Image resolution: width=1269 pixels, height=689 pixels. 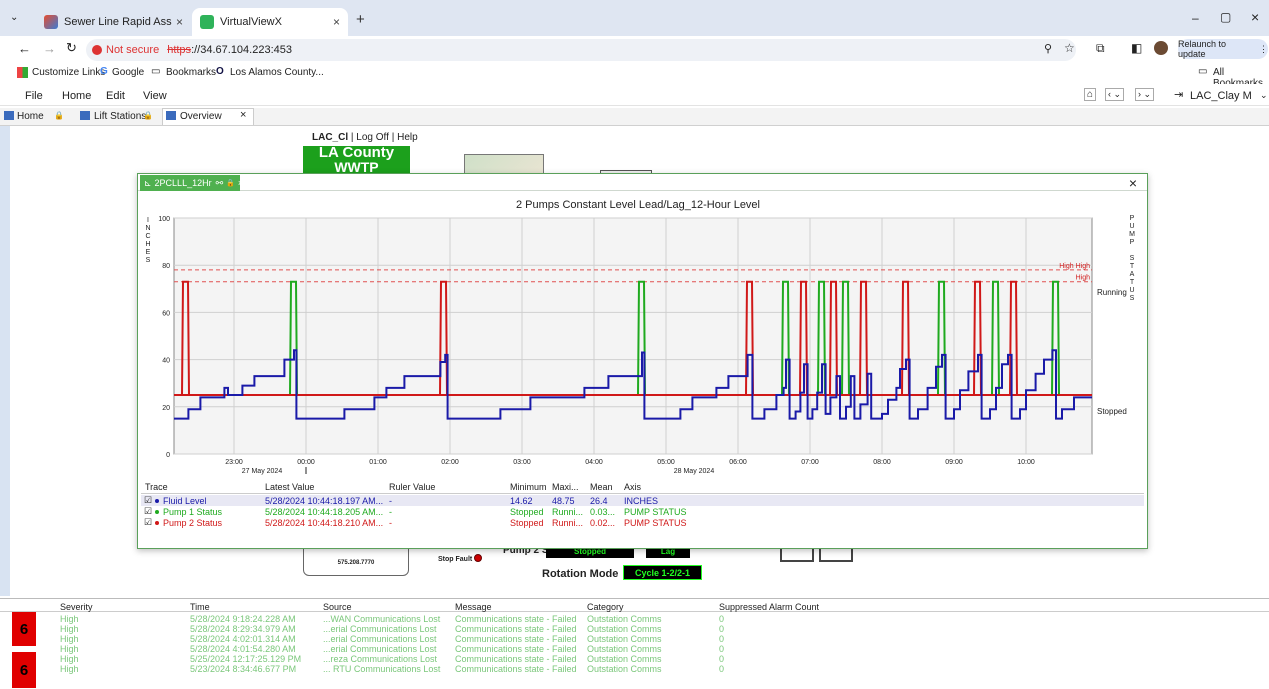 I want to click on menu-home: Home, so click(x=76, y=96).